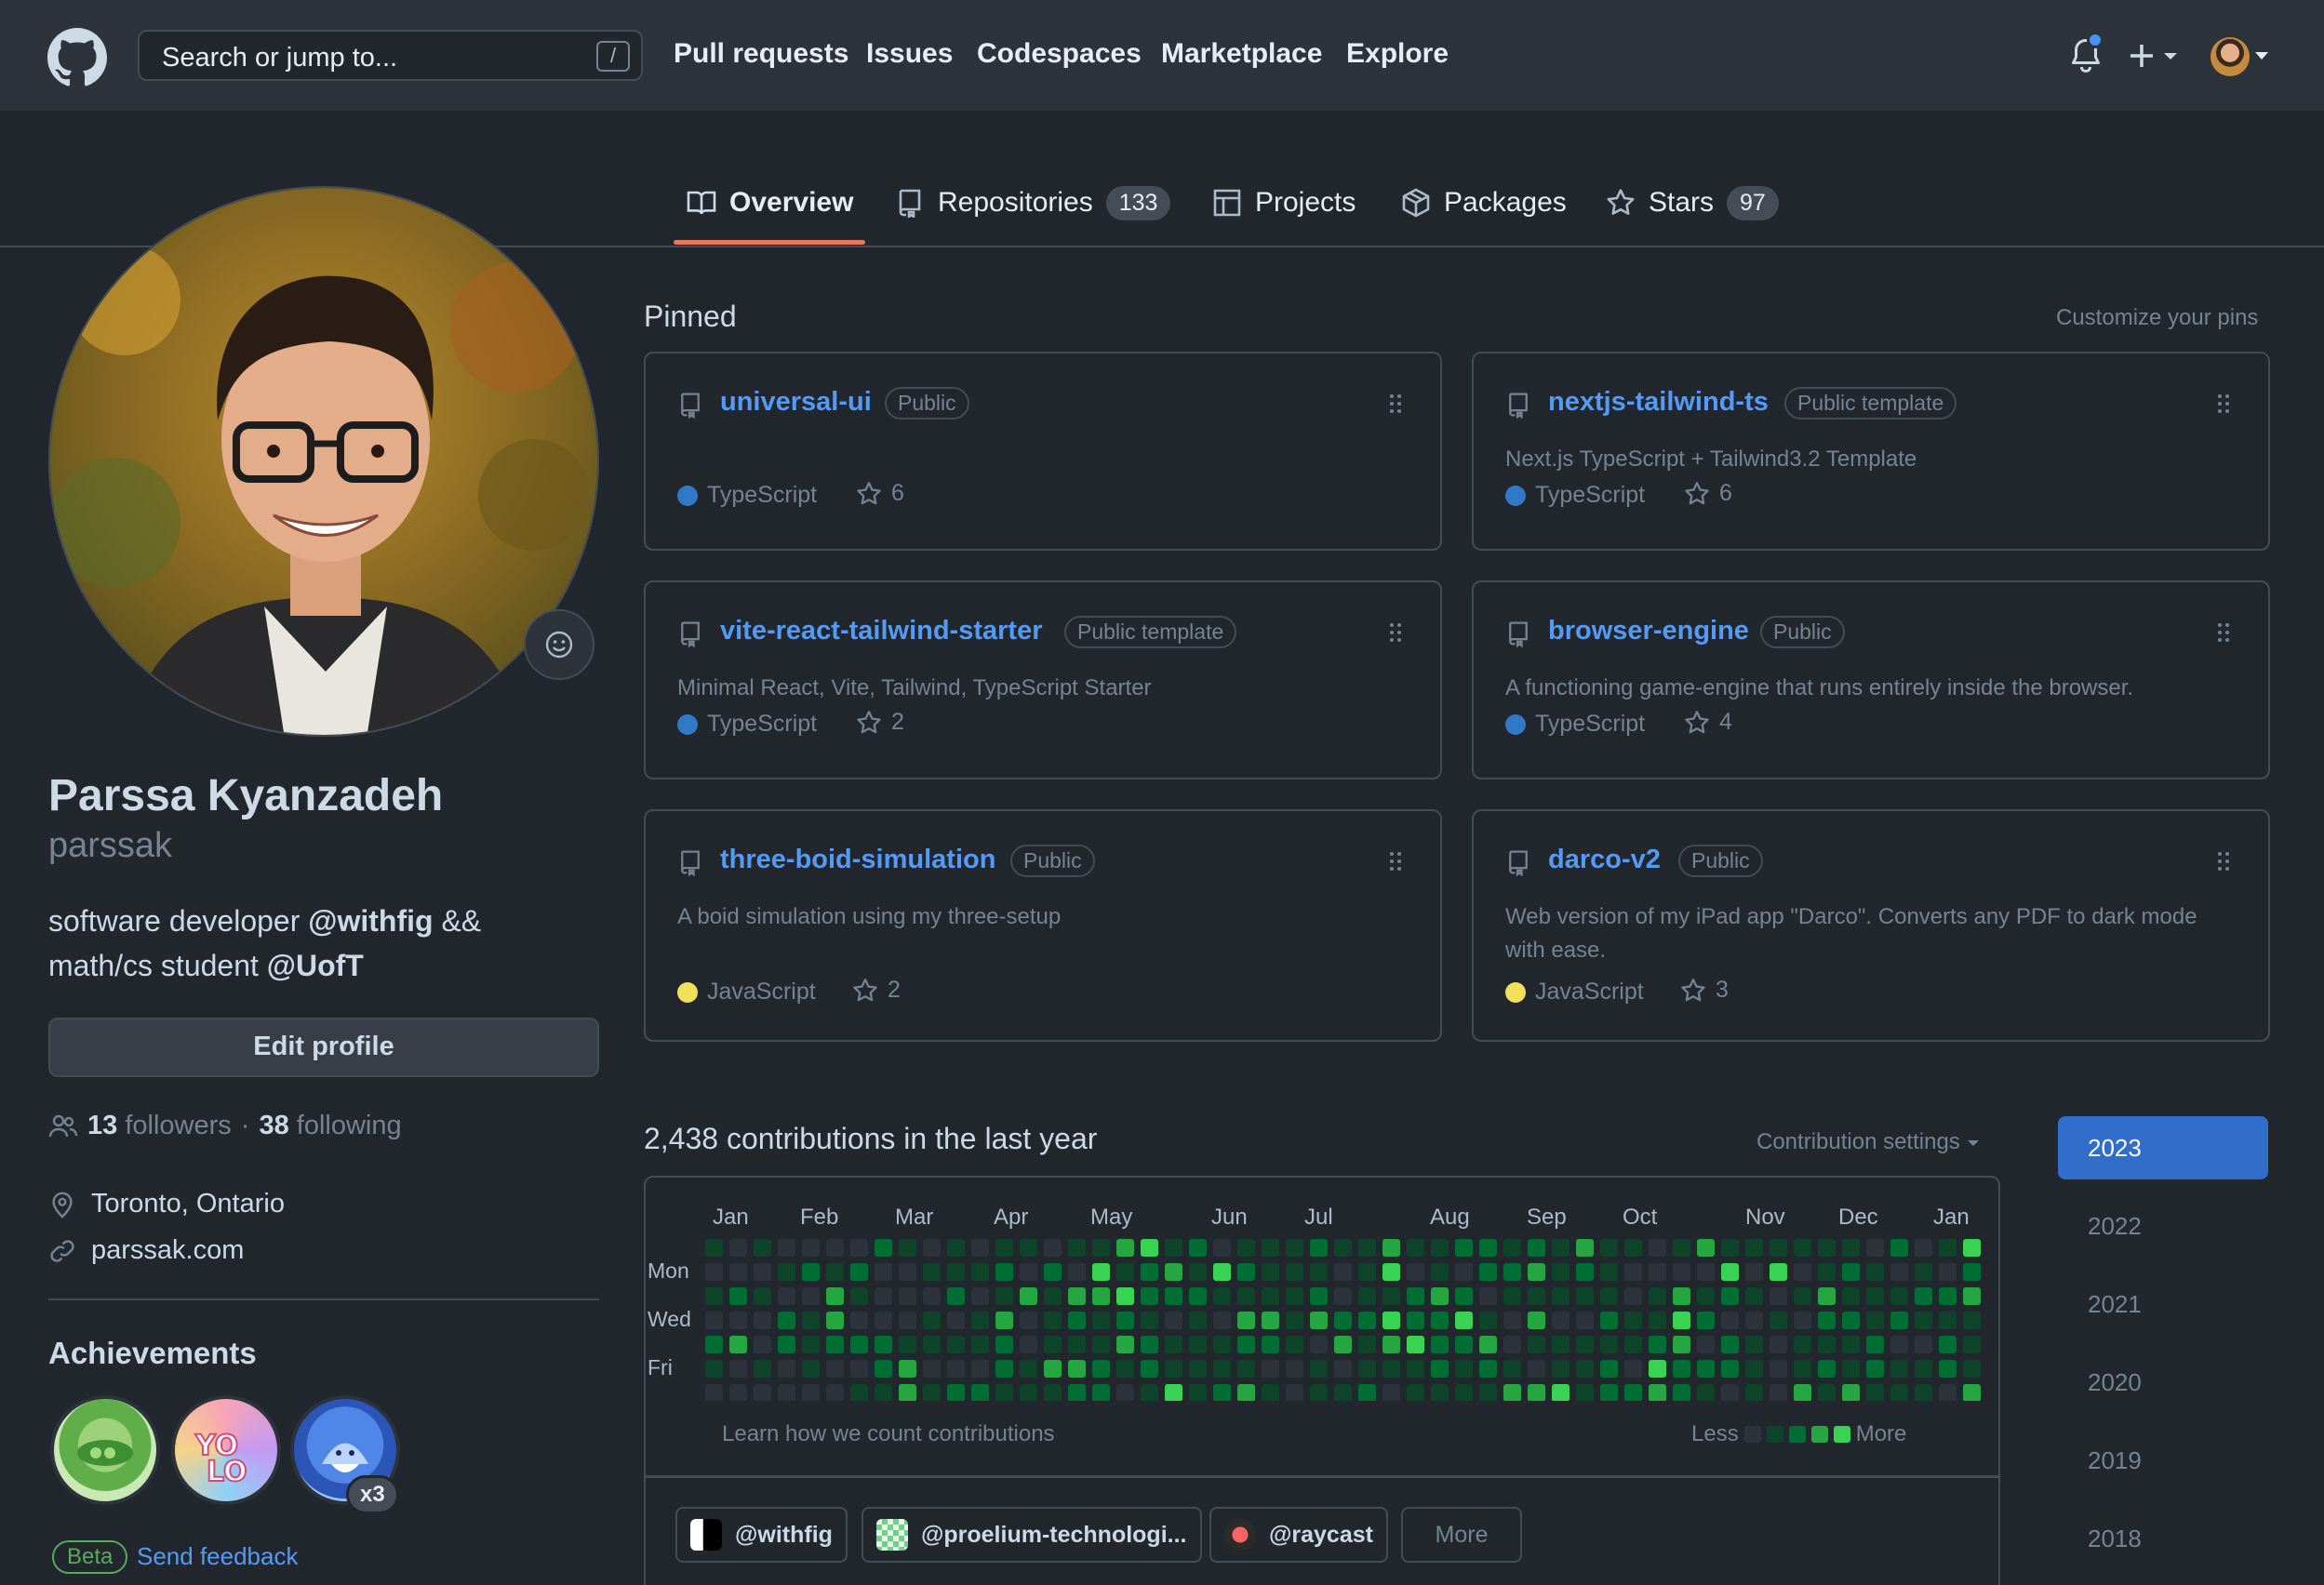  I want to click on contribution-settings-dropdown: Contribution settings, so click(1868, 1142).